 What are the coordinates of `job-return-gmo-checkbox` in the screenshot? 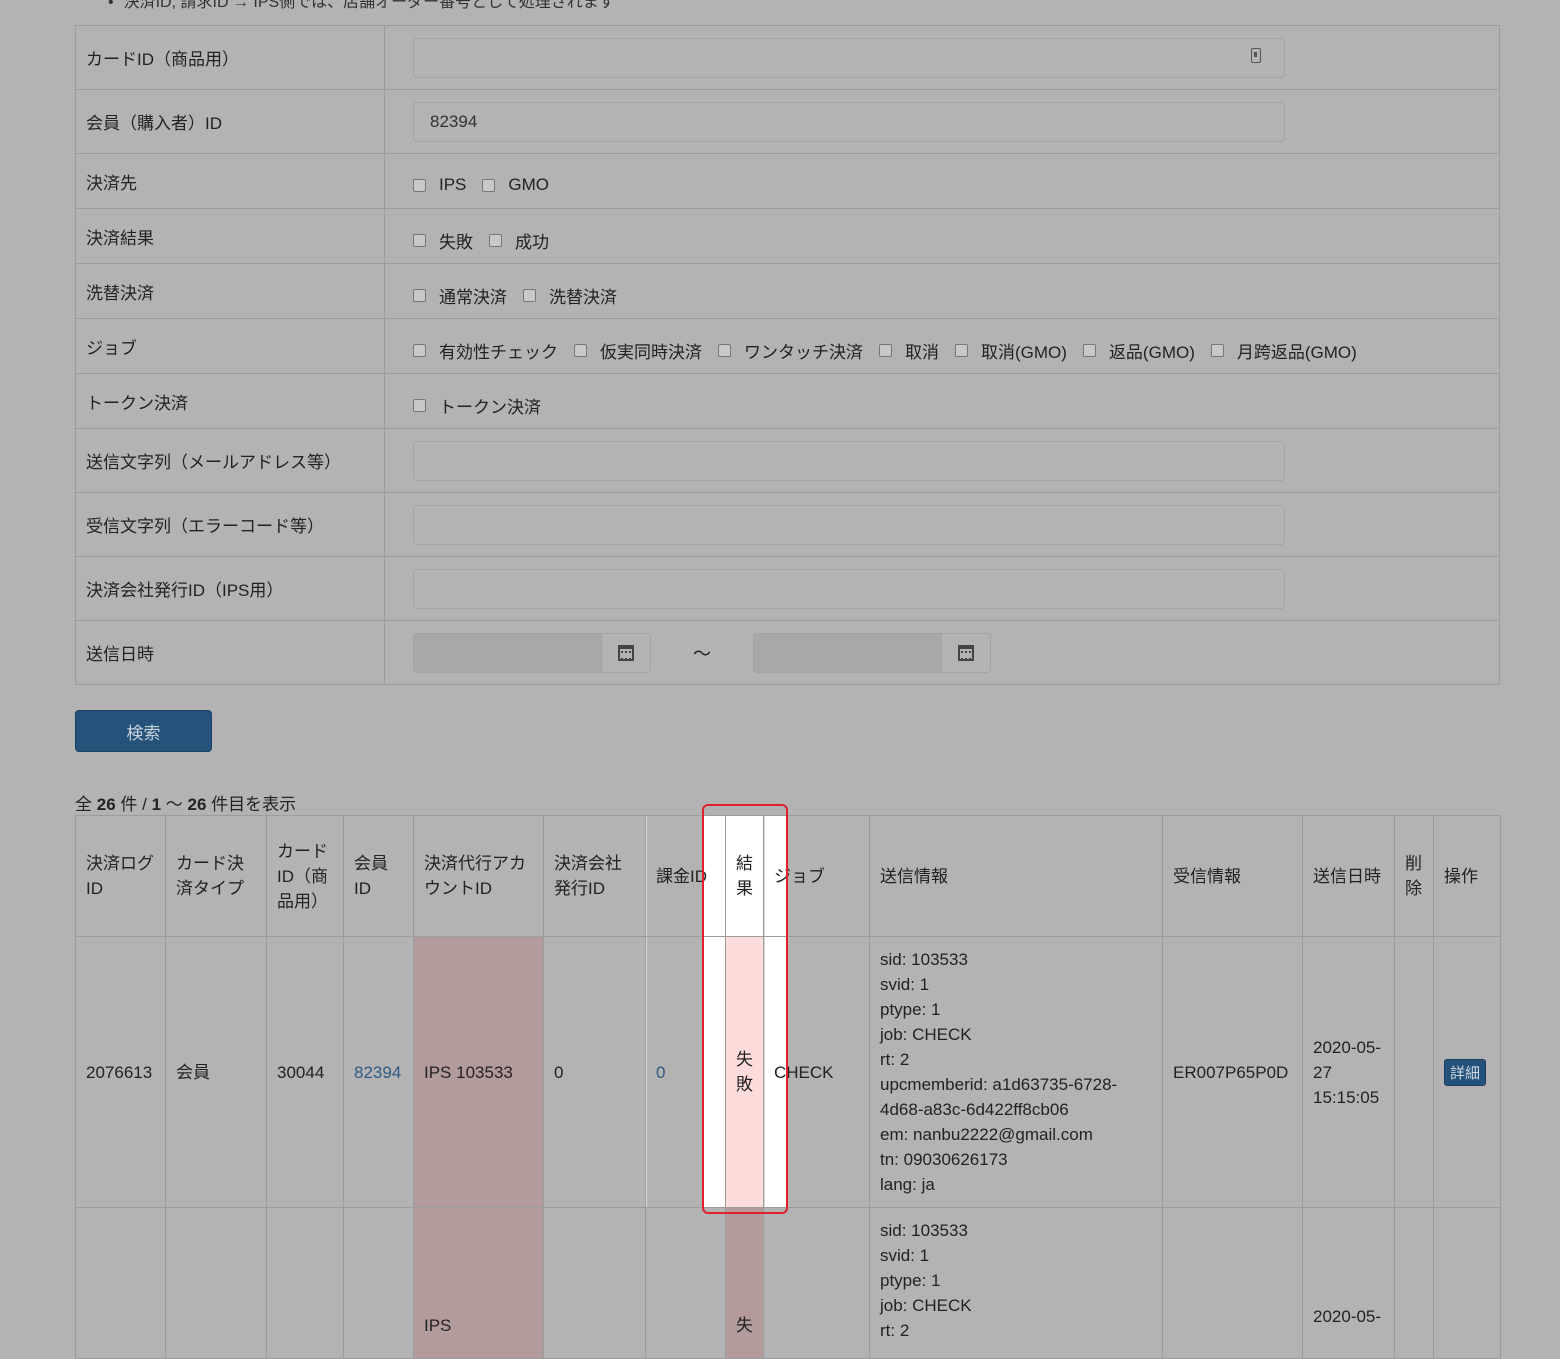 It's located at (1089, 350).